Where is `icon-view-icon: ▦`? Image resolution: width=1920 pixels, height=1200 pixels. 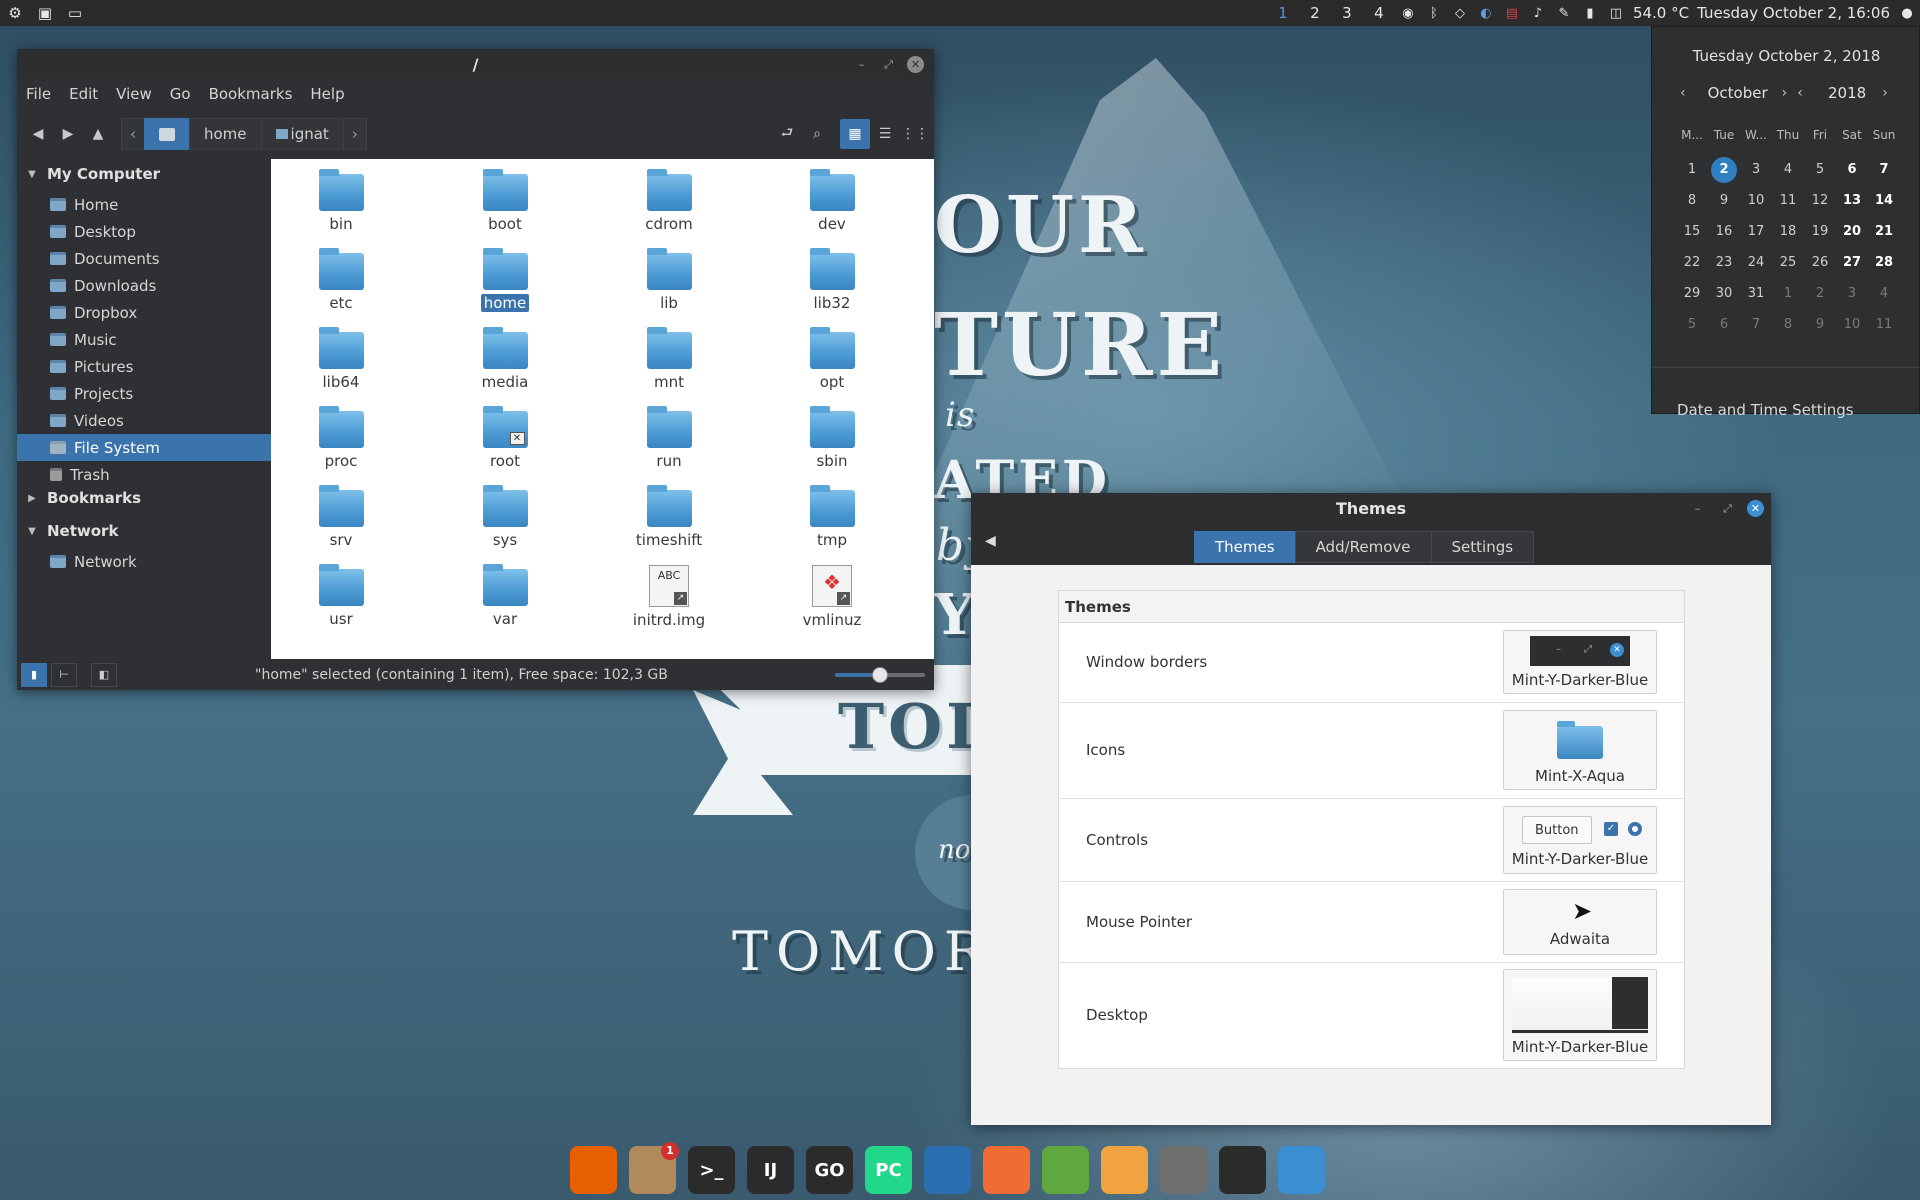 icon-view-icon: ▦ is located at coordinates (855, 134).